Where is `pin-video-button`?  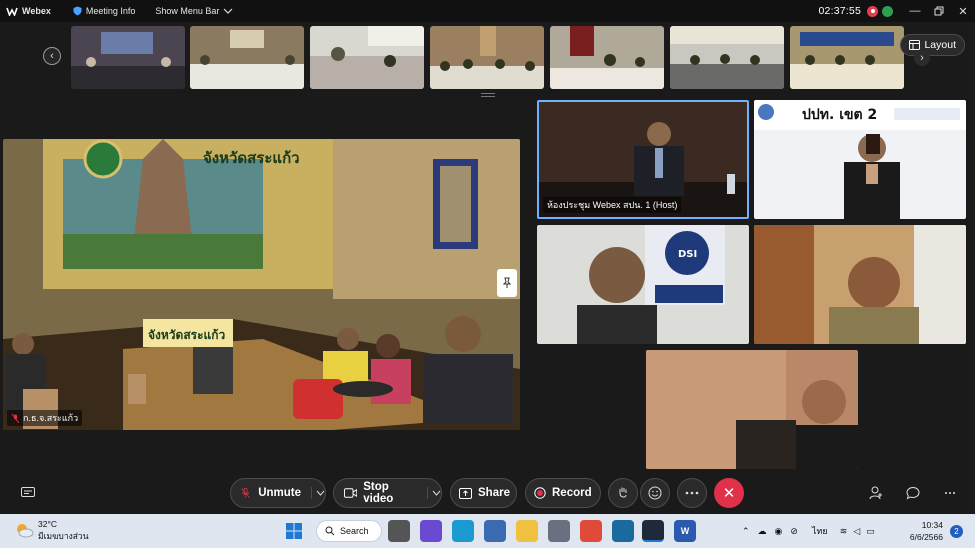 pin-video-button is located at coordinates (507, 283).